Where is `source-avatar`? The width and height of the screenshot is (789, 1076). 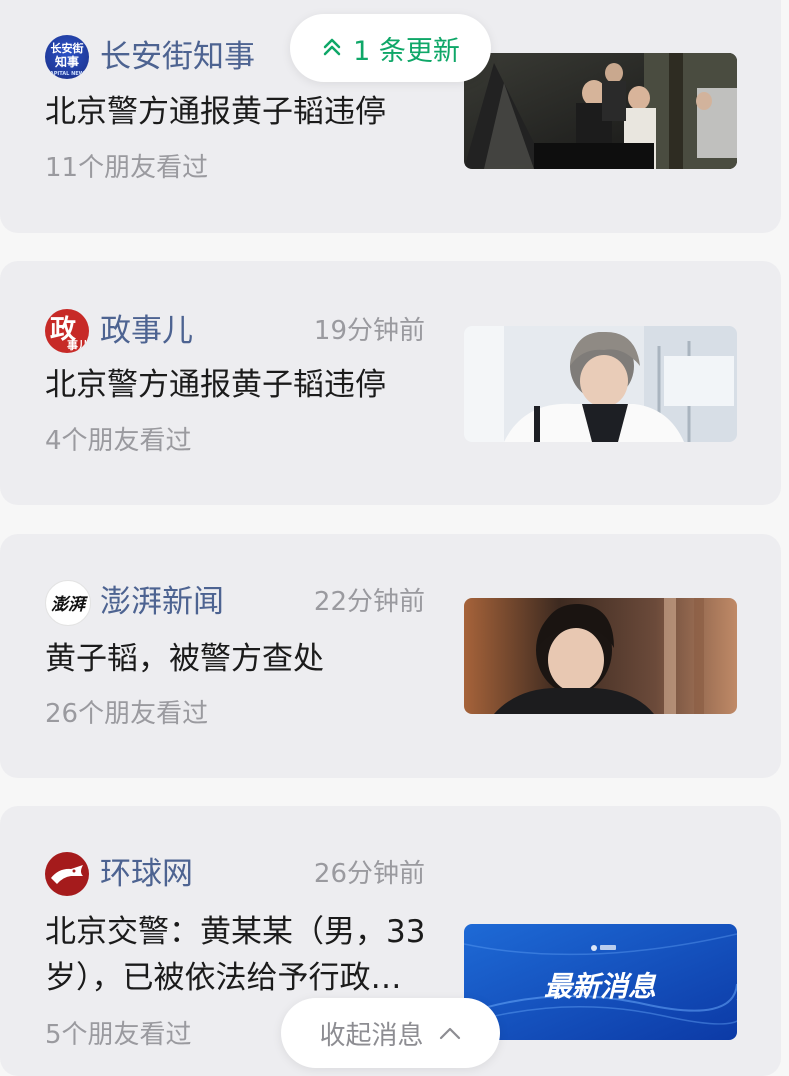
source-avatar is located at coordinates (67, 874).